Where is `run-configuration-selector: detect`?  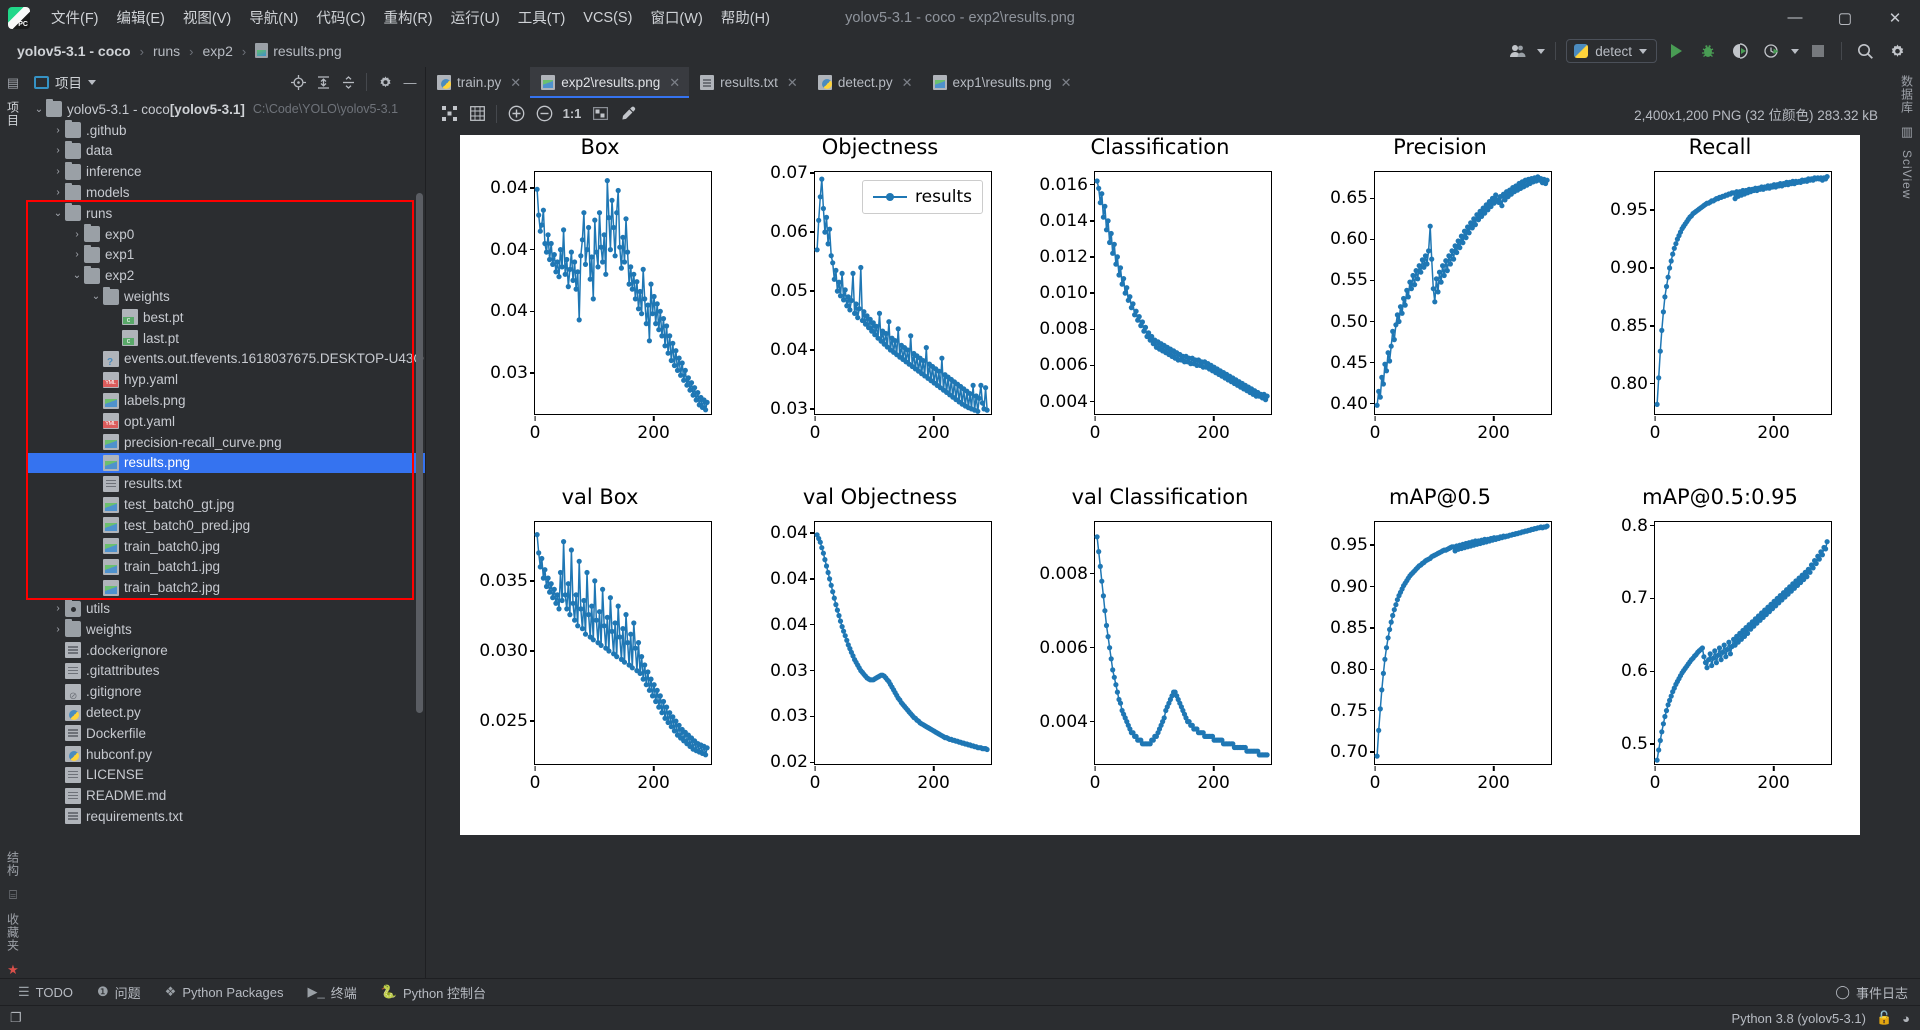
run-configuration-selector: detect is located at coordinates (1611, 51).